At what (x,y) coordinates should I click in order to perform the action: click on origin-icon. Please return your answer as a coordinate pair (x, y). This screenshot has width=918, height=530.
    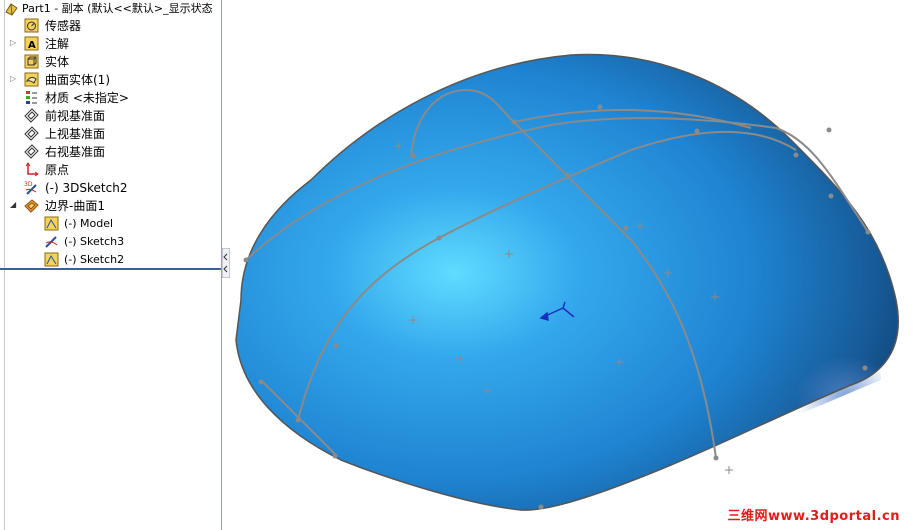
    Looking at the image, I should click on (32, 169).